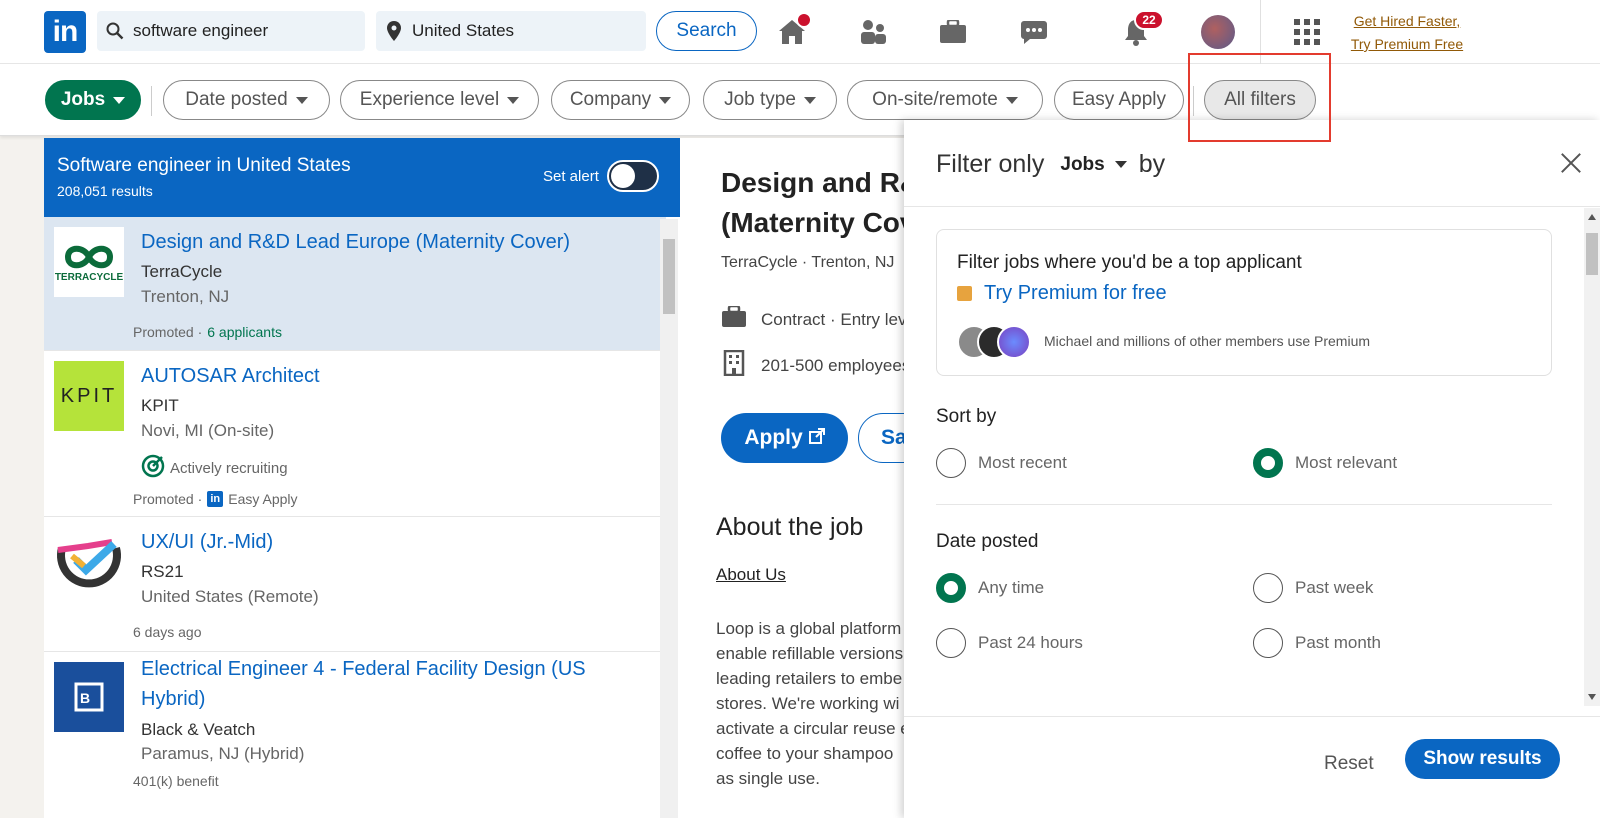  I want to click on filters-footer: Reset Show results, so click(1252, 767).